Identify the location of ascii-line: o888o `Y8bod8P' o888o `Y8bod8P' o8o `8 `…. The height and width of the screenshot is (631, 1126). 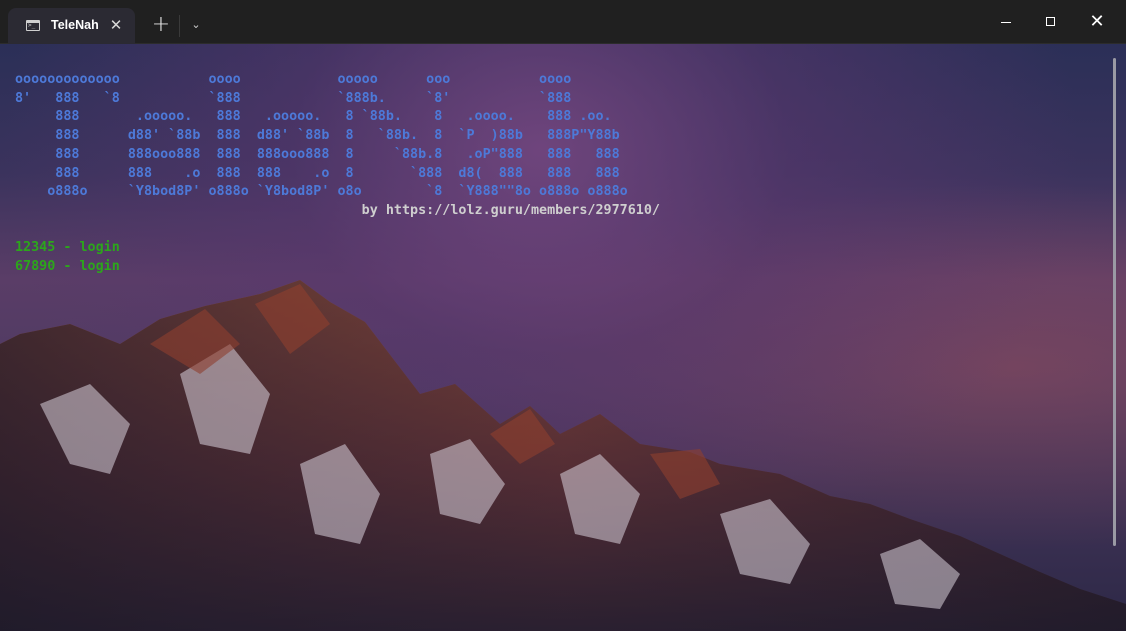
(321, 192).